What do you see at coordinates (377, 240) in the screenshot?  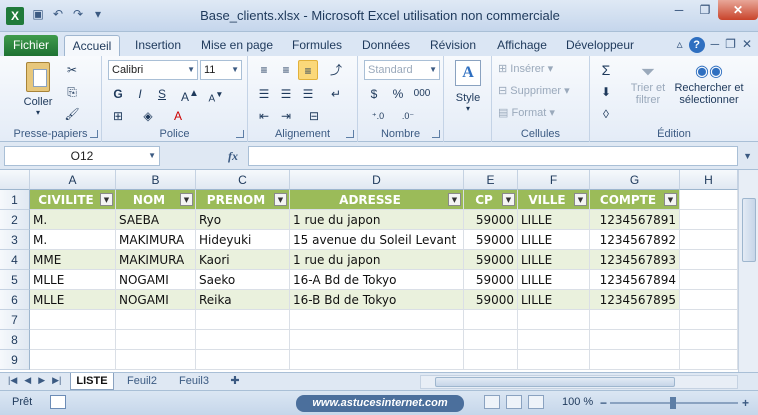 I see `table-cell: 15 avenue du Soleil Levant` at bounding box center [377, 240].